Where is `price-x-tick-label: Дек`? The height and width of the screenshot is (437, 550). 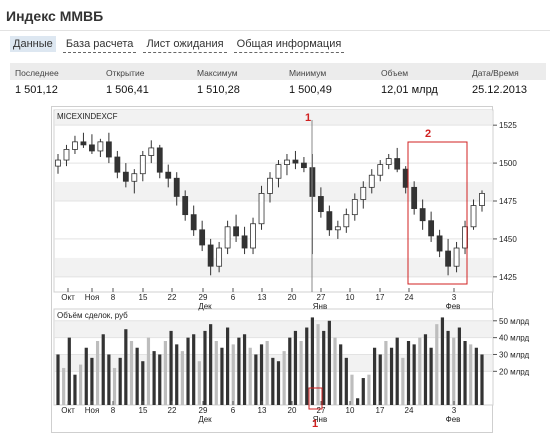
price-x-tick-label: Дек is located at coordinates (205, 306).